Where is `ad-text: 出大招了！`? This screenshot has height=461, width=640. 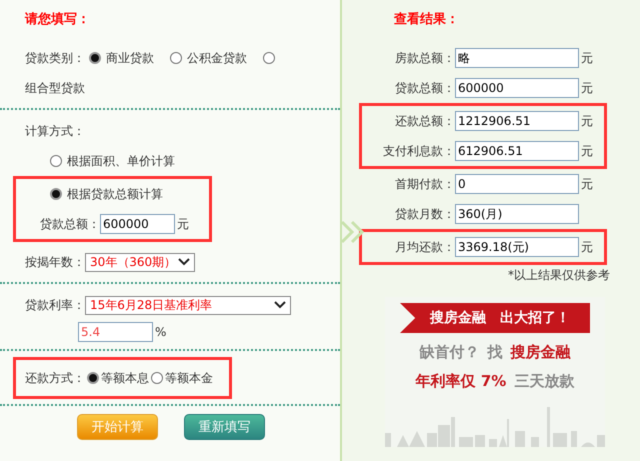
ad-text: 出大招了！ is located at coordinates (535, 318).